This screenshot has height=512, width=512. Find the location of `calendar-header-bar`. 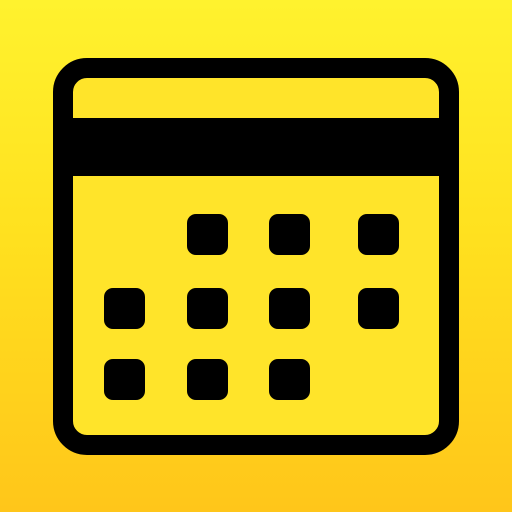

calendar-header-bar is located at coordinates (256, 147).